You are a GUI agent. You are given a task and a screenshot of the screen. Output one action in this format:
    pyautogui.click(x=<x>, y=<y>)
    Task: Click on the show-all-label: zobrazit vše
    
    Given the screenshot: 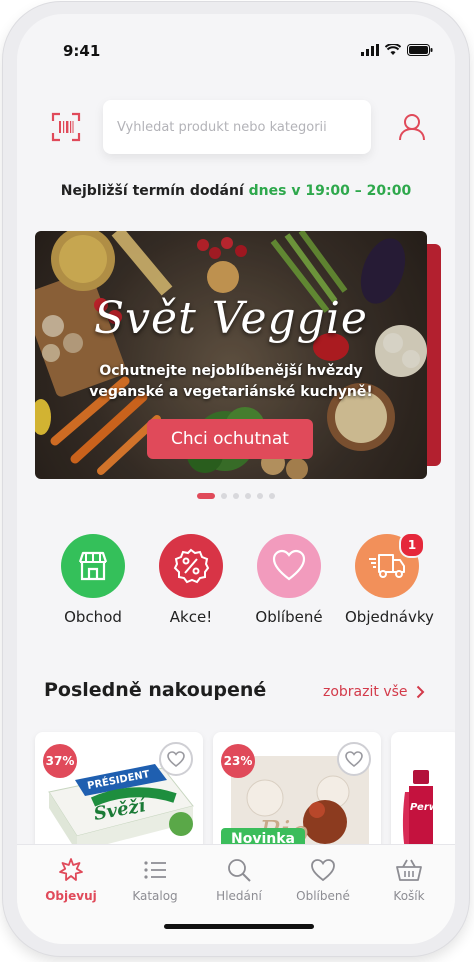 What is the action you would take?
    pyautogui.click(x=365, y=692)
    